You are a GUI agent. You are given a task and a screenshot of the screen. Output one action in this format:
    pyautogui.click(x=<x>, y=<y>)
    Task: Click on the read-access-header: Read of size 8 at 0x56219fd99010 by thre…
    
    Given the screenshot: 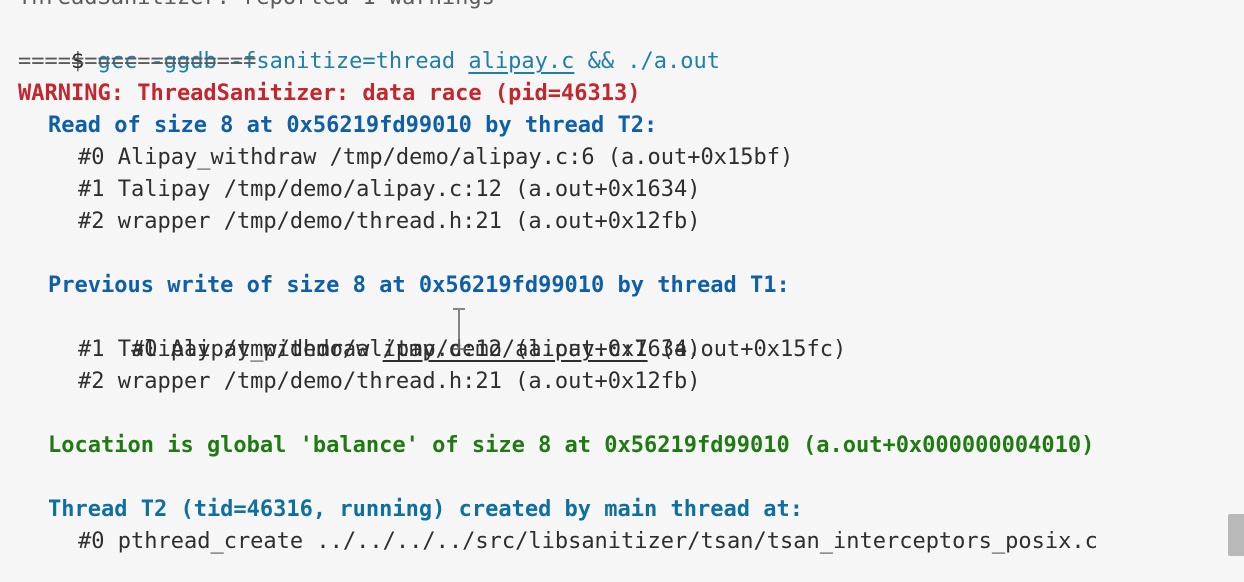 What is the action you would take?
    pyautogui.click(x=353, y=125)
    